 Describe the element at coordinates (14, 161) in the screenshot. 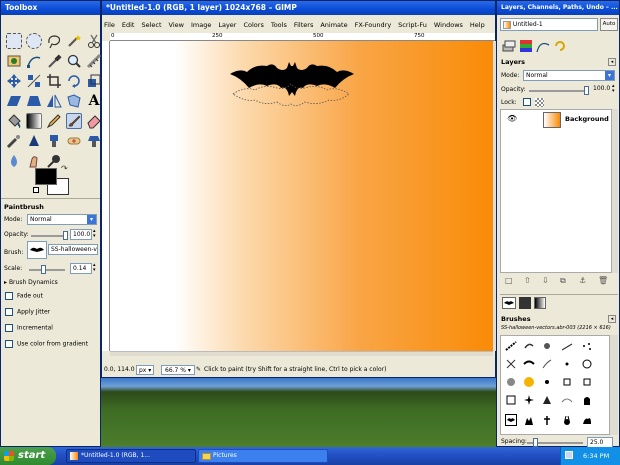

I see `blur-tool-icon` at that location.